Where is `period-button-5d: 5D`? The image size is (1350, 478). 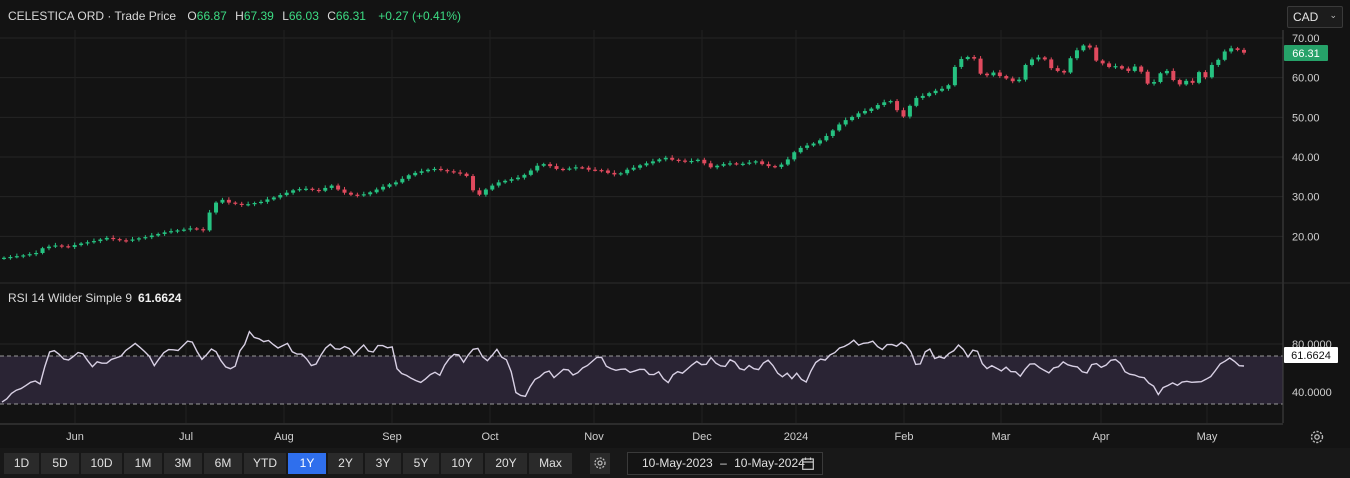 period-button-5d: 5D is located at coordinates (60, 463).